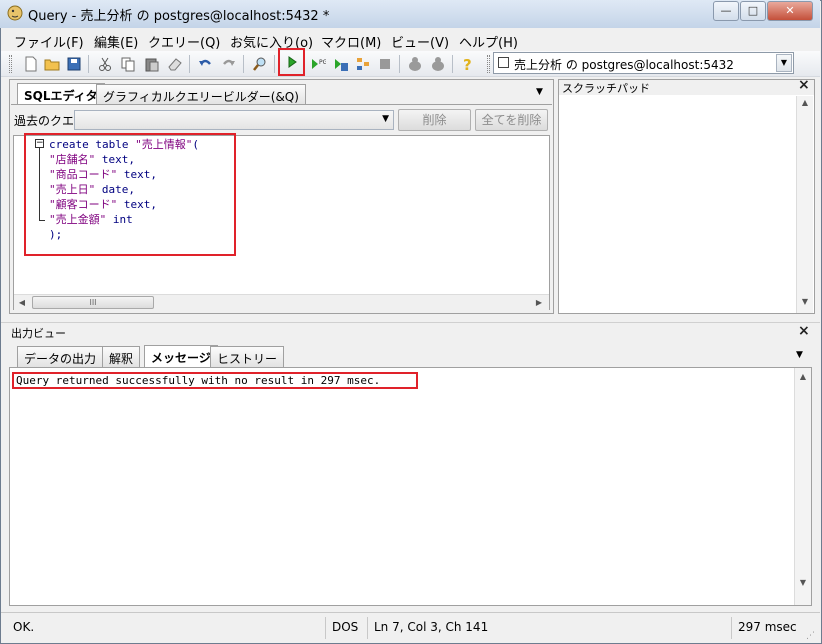 The height and width of the screenshot is (644, 822). Describe the element at coordinates (152, 64) in the screenshot. I see `paste-icon` at that location.